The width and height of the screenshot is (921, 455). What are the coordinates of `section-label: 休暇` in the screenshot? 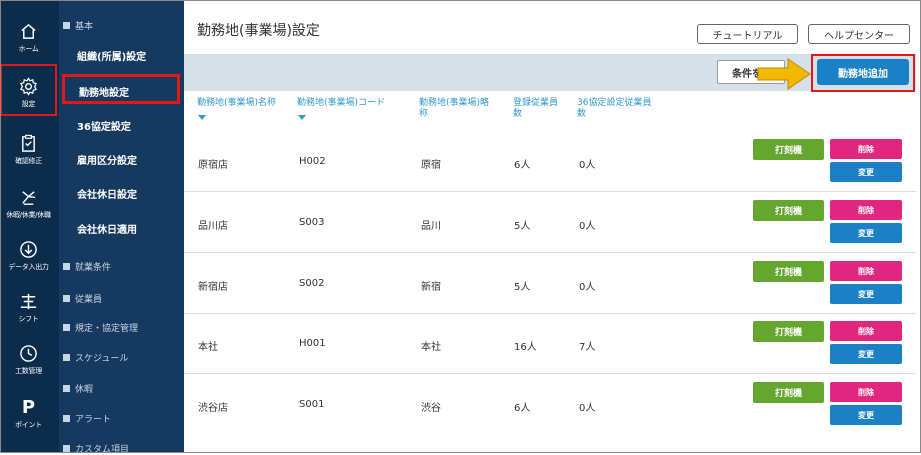 It's located at (84, 390).